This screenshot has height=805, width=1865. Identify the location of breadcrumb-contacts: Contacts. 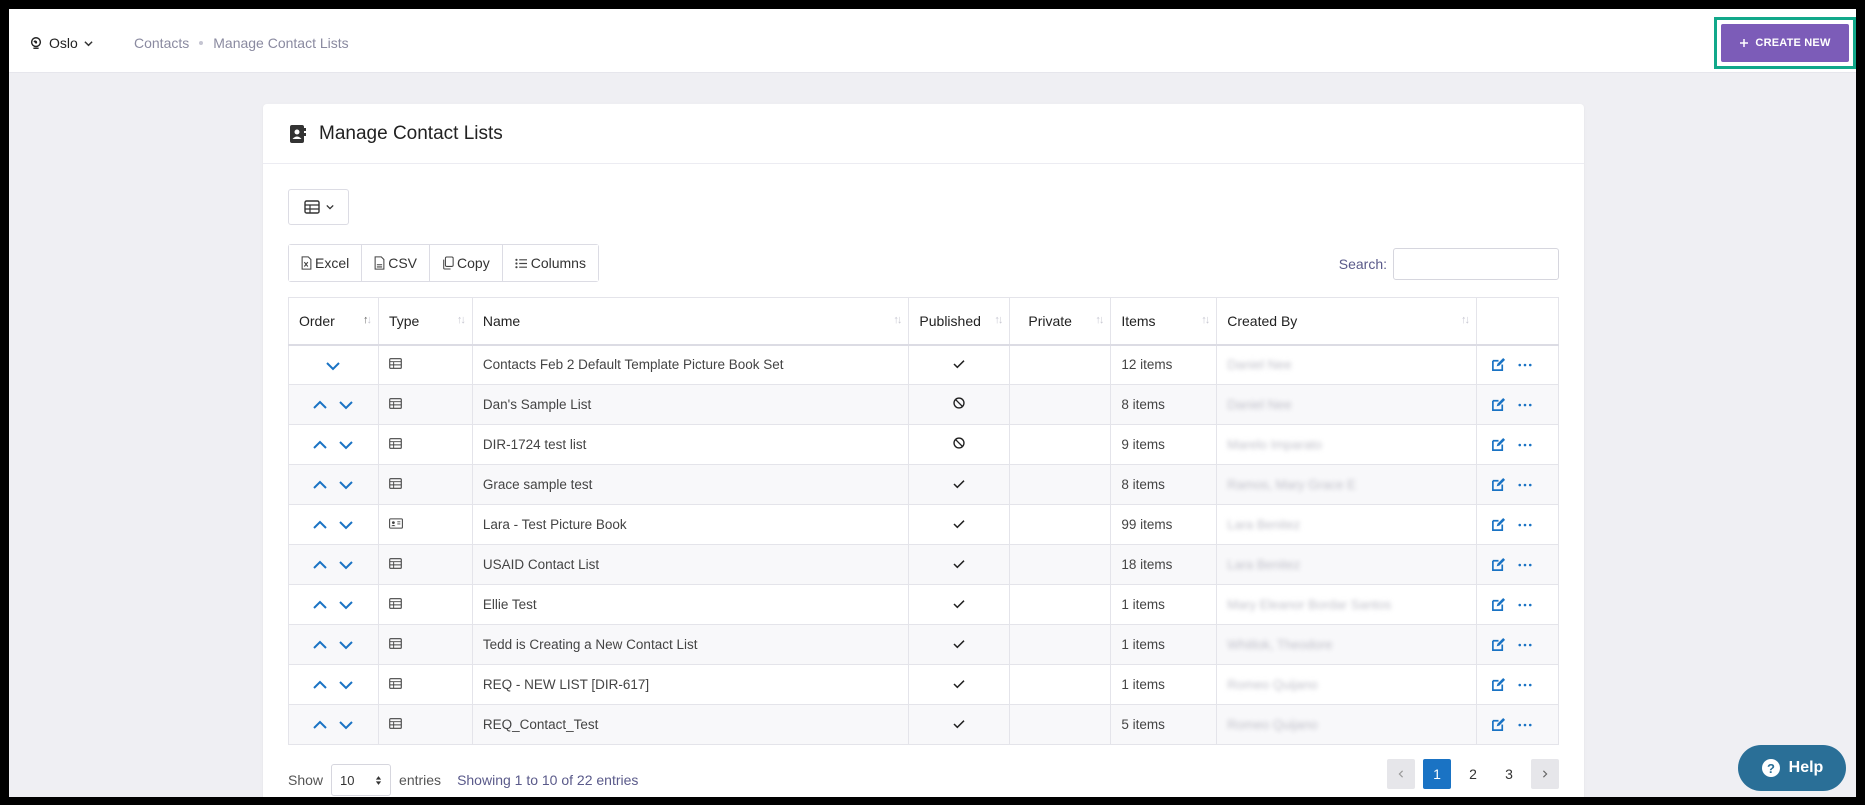
(161, 43).